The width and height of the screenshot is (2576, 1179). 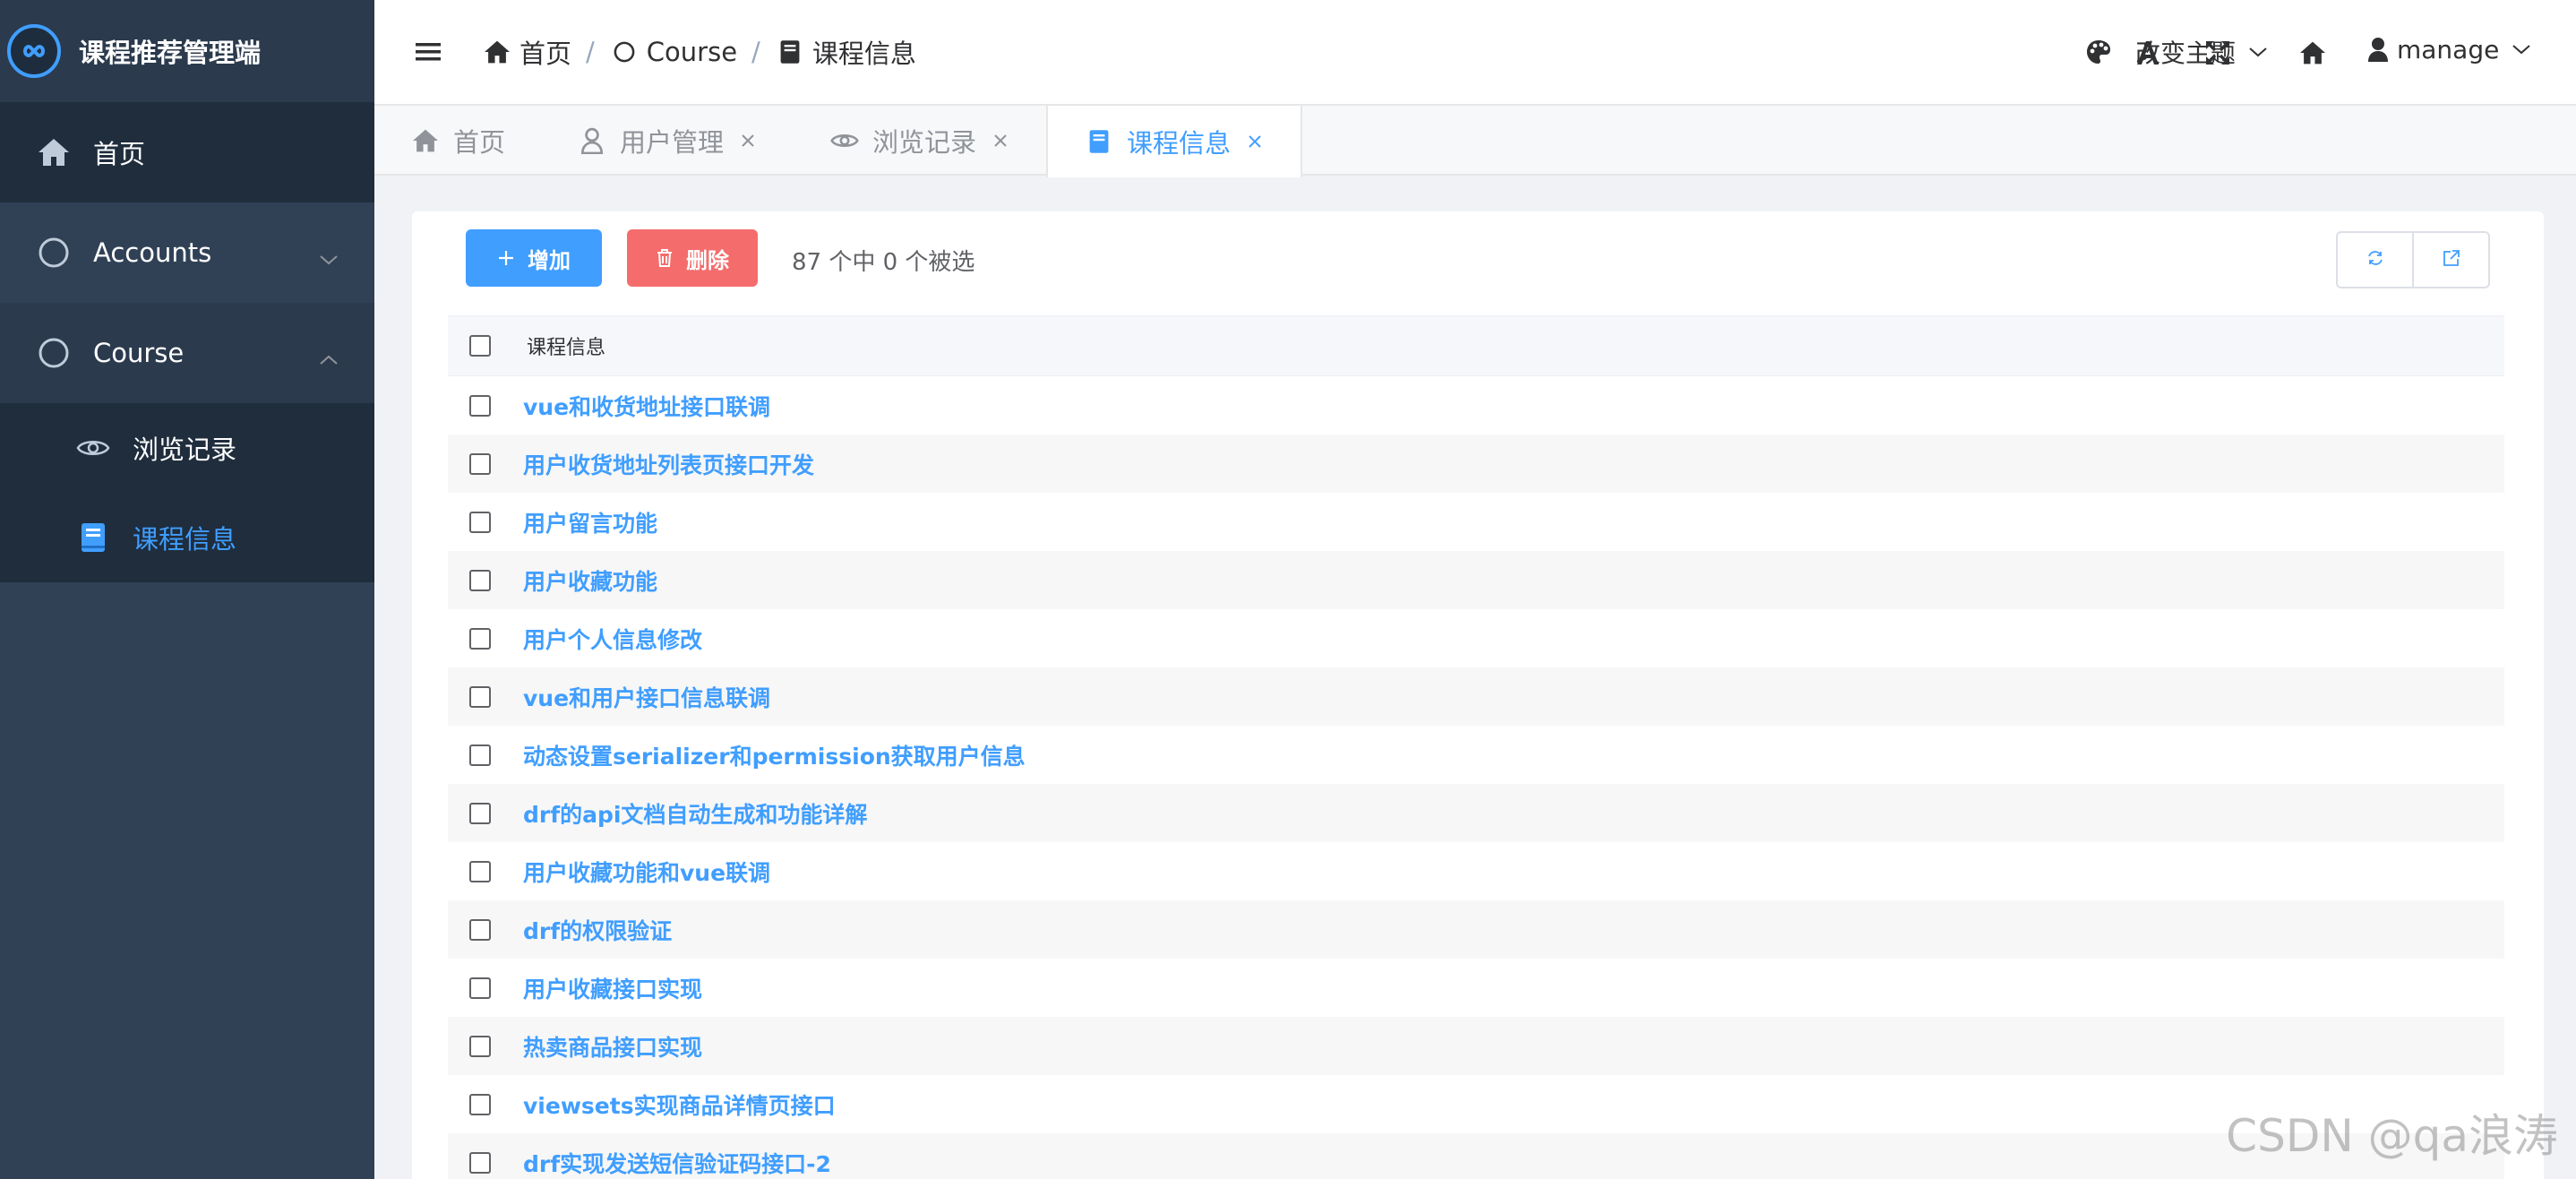 What do you see at coordinates (1476, 638) in the screenshot?
I see `table-row: 用户个人信息修改` at bounding box center [1476, 638].